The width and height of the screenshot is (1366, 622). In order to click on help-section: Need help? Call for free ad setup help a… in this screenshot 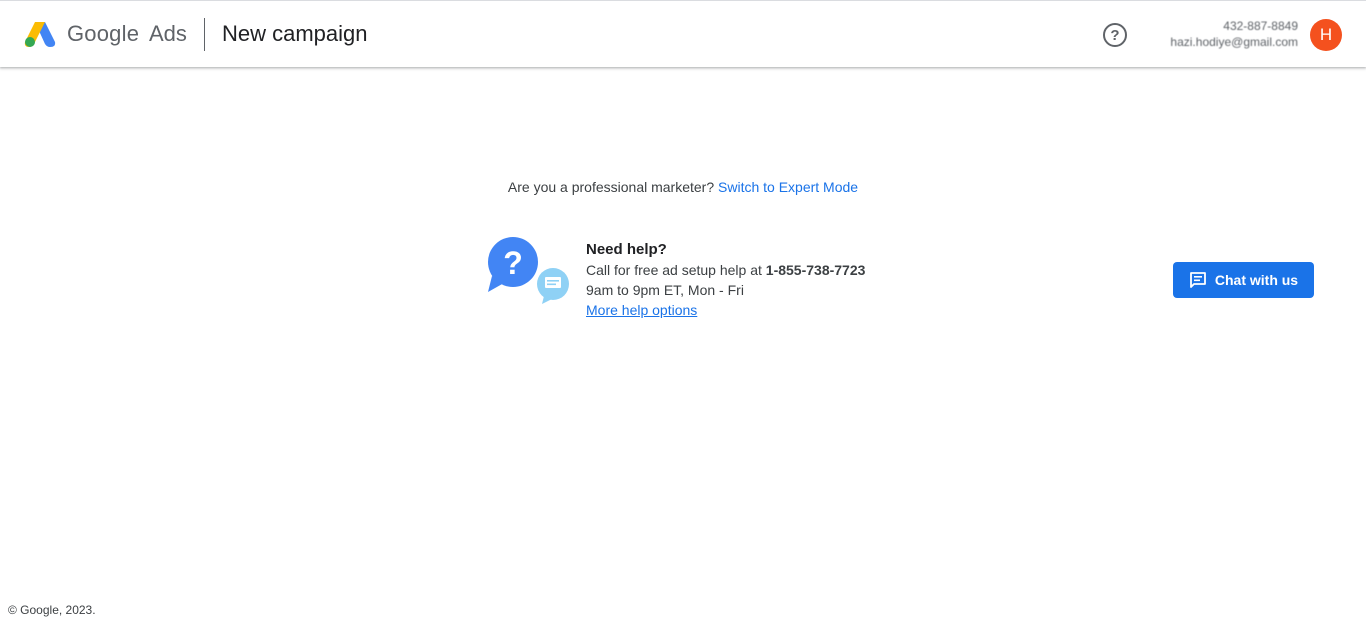, I will do `click(725, 280)`.